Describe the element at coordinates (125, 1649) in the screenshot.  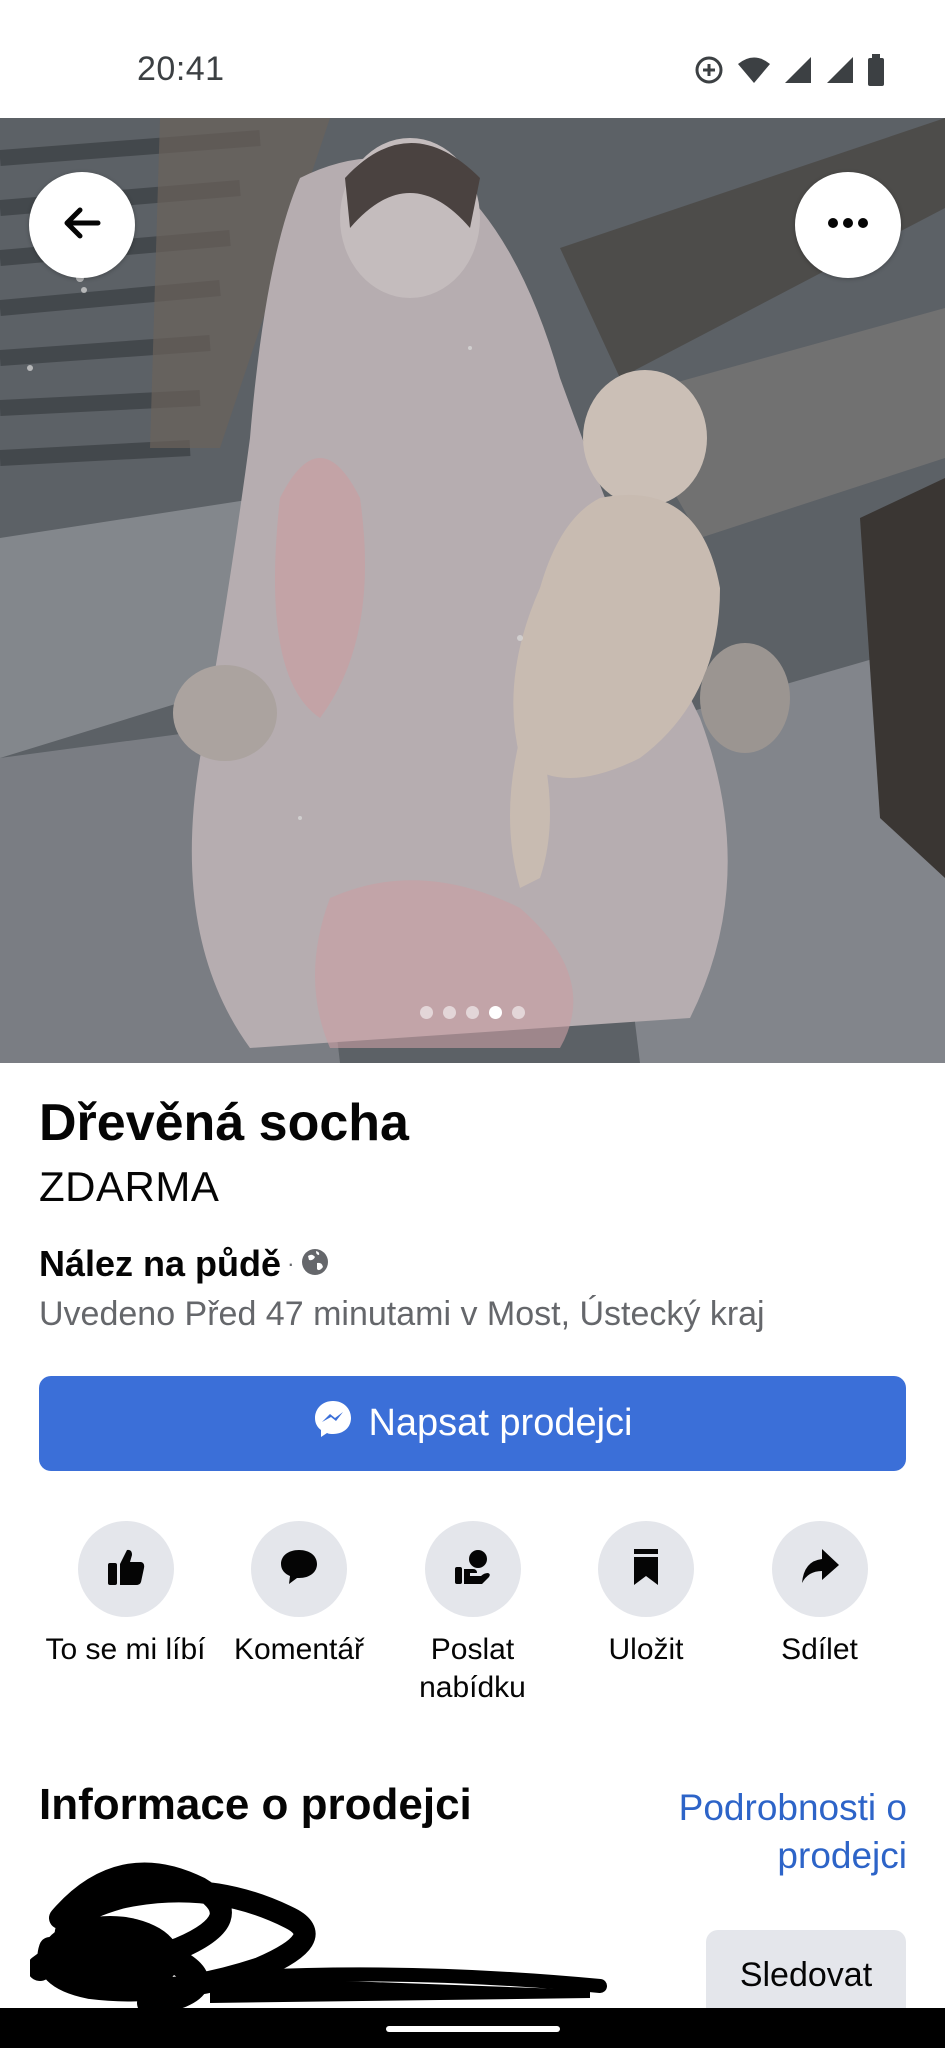
I see `like-label: To se mi líbí` at that location.